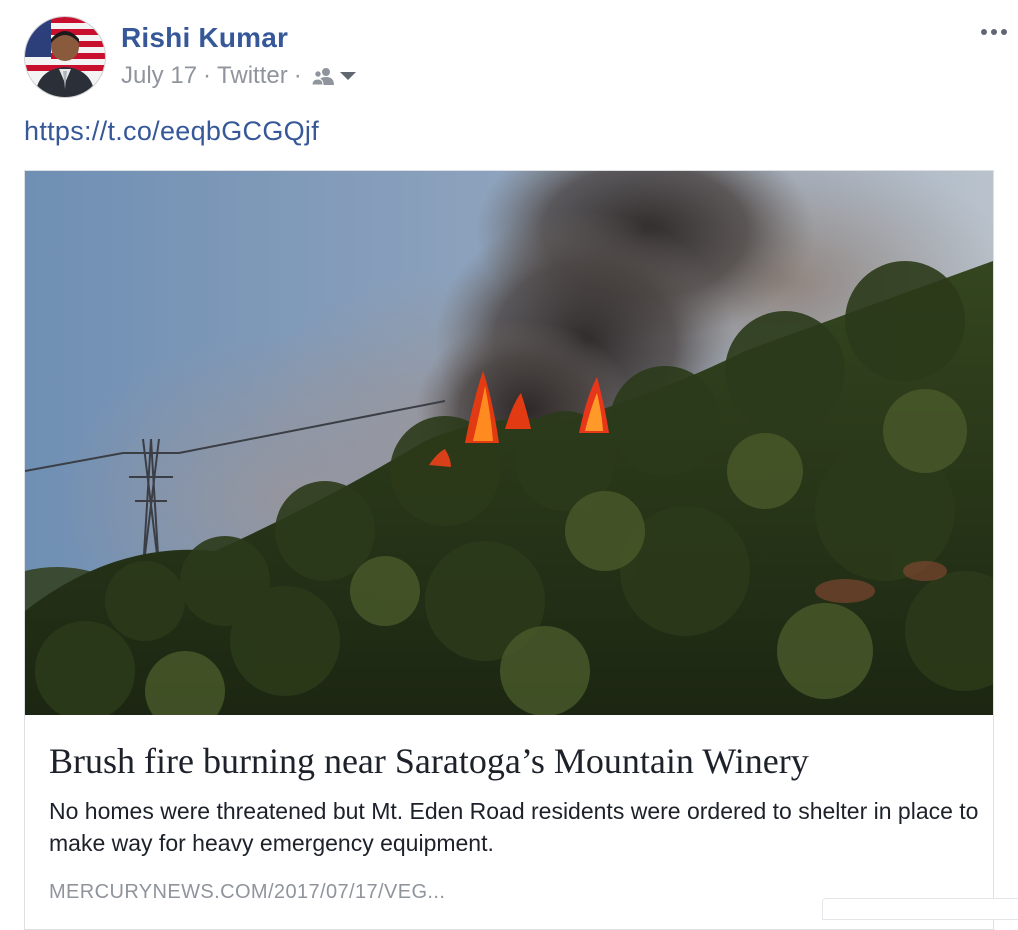  What do you see at coordinates (171, 131) in the screenshot?
I see `post-link: https://t.co/eeqbGCGQjf` at bounding box center [171, 131].